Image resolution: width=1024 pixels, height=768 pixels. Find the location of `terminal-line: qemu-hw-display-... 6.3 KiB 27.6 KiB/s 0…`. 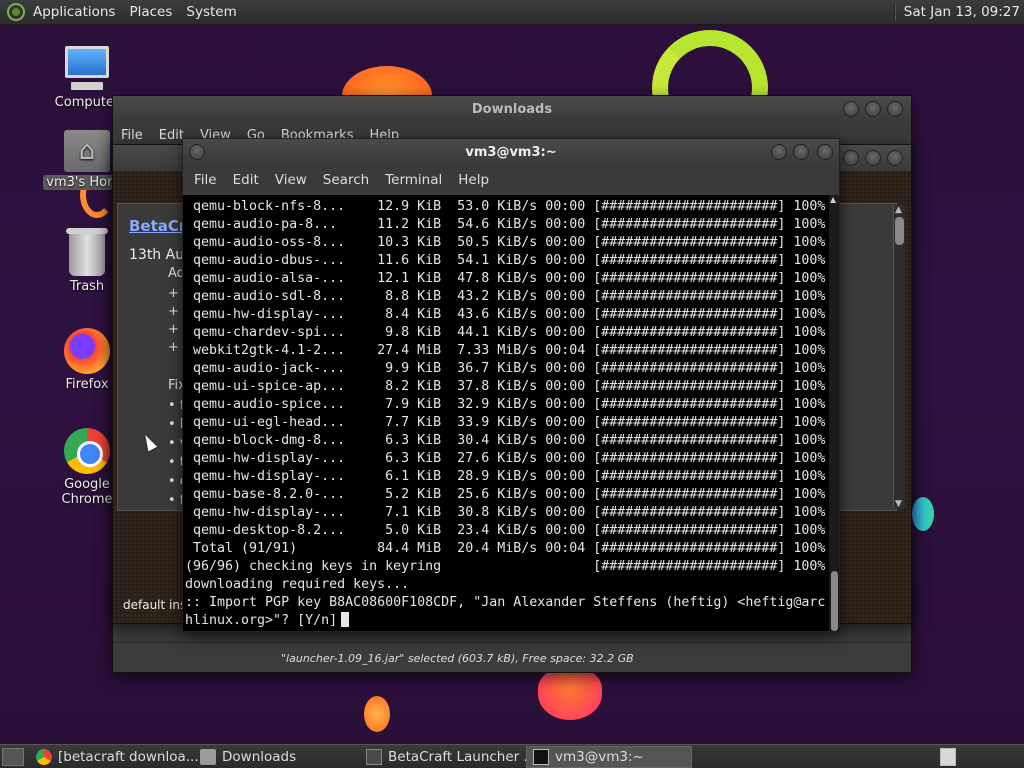

terminal-line: qemu-hw-display-... 6.3 KiB 27.6 KiB/s 0… is located at coordinates (505, 458).